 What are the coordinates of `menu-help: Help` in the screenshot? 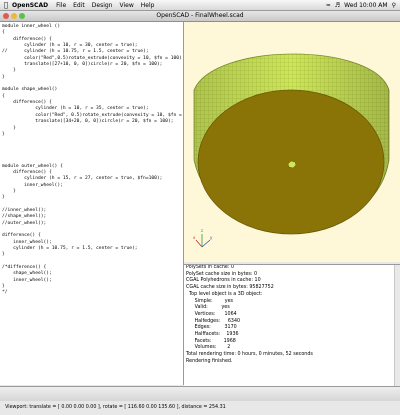 It's located at (148, 5).